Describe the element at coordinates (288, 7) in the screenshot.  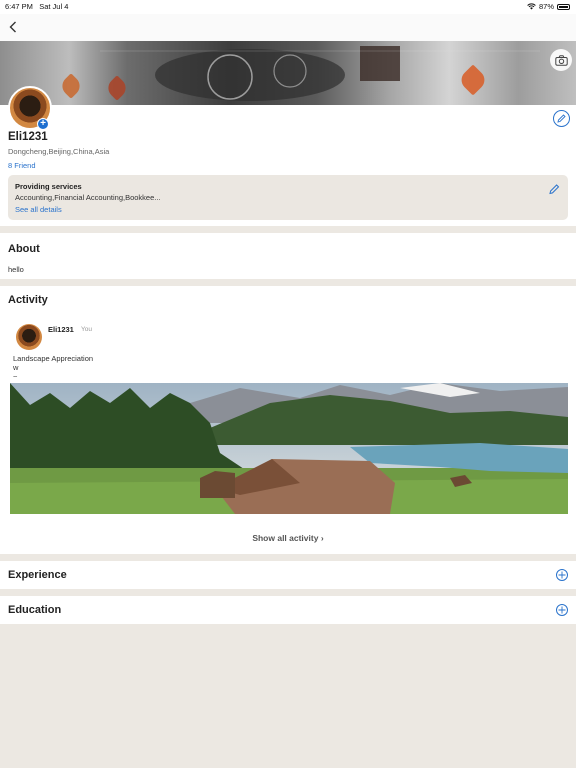
I see `status-bar: 6:47 PM Sat Jul 4 87%` at that location.